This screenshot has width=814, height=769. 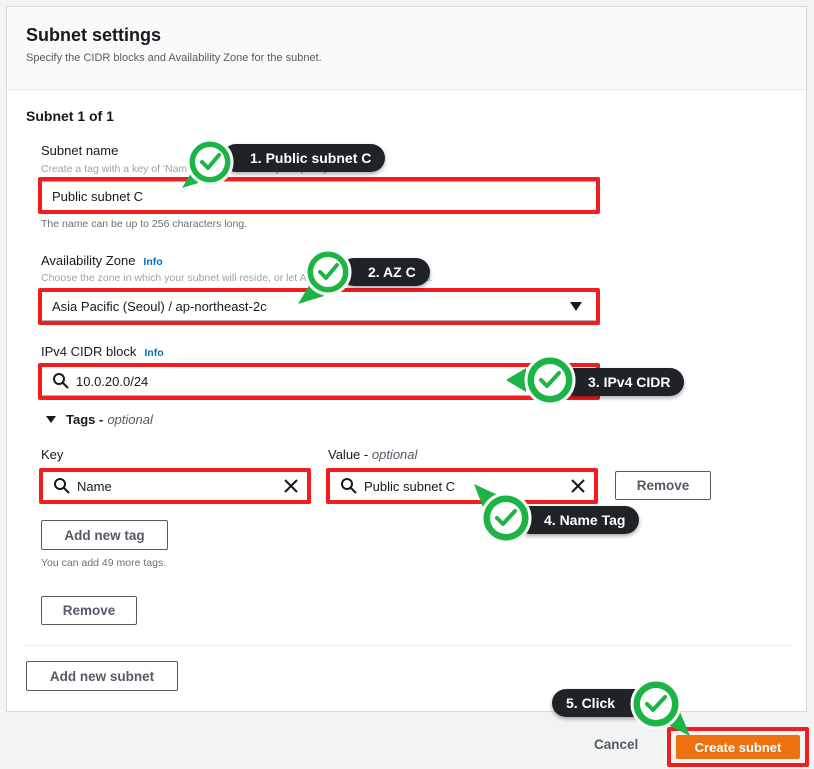 What do you see at coordinates (410, 486) in the screenshot?
I see `tag-value-value: Public subnet C` at bounding box center [410, 486].